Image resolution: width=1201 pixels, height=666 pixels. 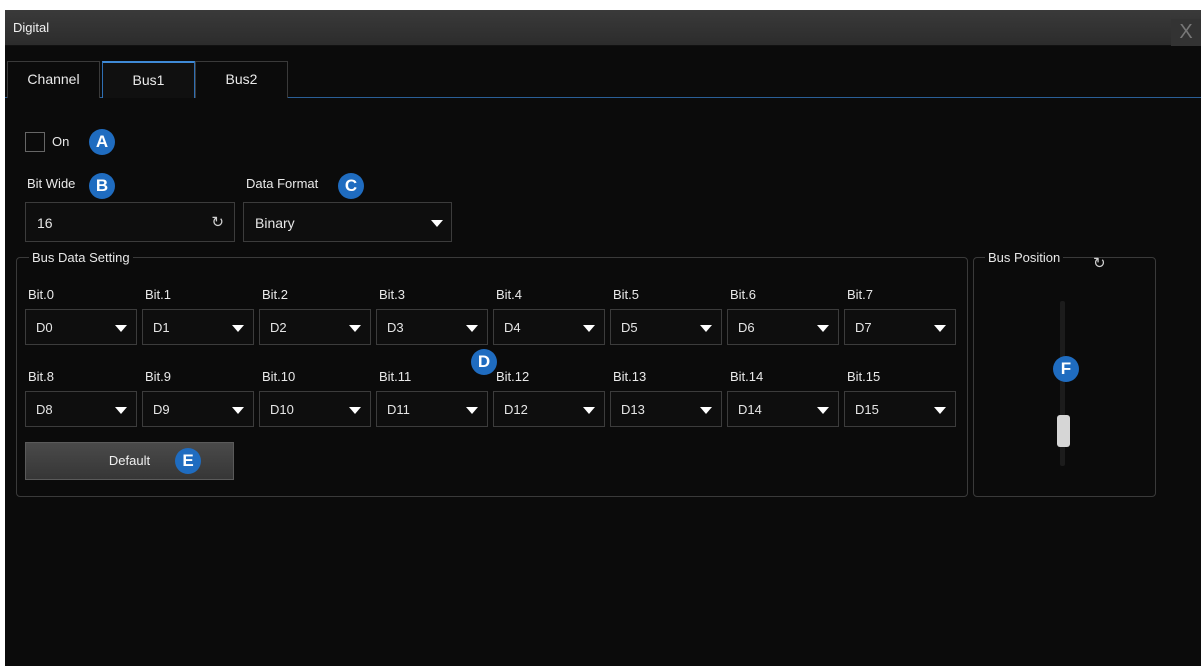 What do you see at coordinates (860, 294) in the screenshot?
I see `bit-label-7: Bit.7` at bounding box center [860, 294].